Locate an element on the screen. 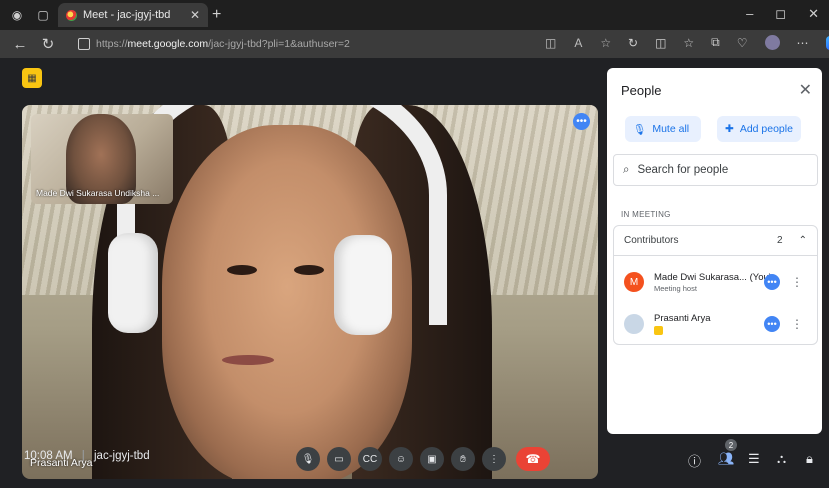 The image size is (829, 488). back-icon: ← is located at coordinates (20, 44).